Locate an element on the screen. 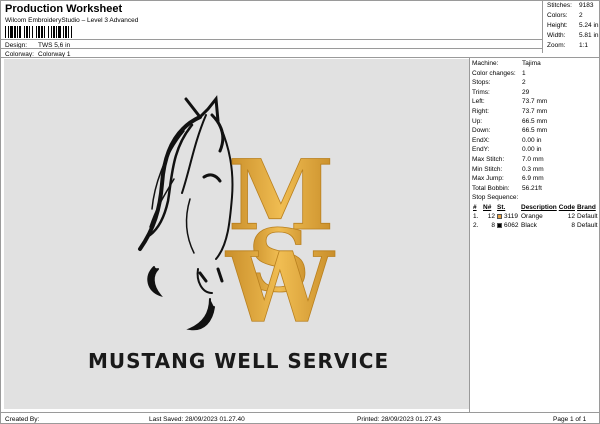  page-title: Production Worksheet is located at coordinates (64, 9).